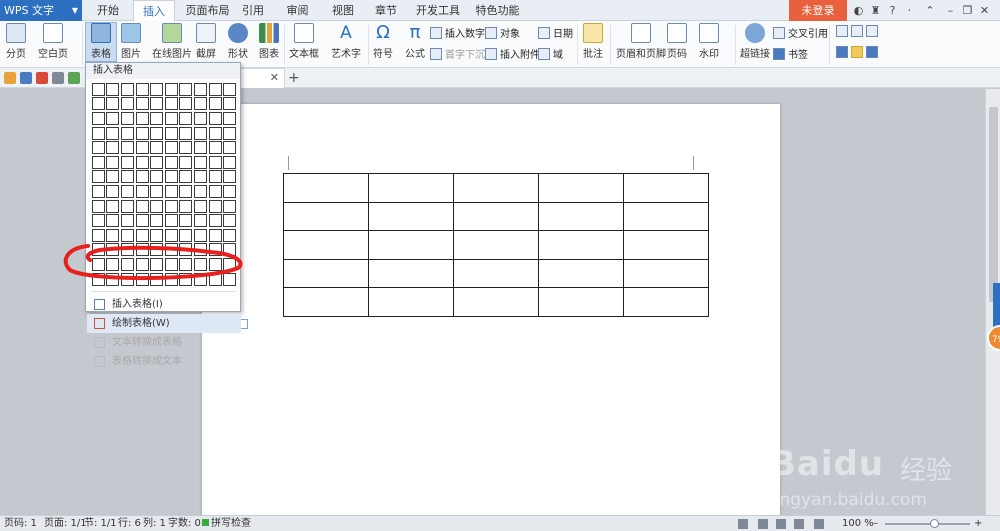  I want to click on zoom-out-icon: –, so click(875, 523).